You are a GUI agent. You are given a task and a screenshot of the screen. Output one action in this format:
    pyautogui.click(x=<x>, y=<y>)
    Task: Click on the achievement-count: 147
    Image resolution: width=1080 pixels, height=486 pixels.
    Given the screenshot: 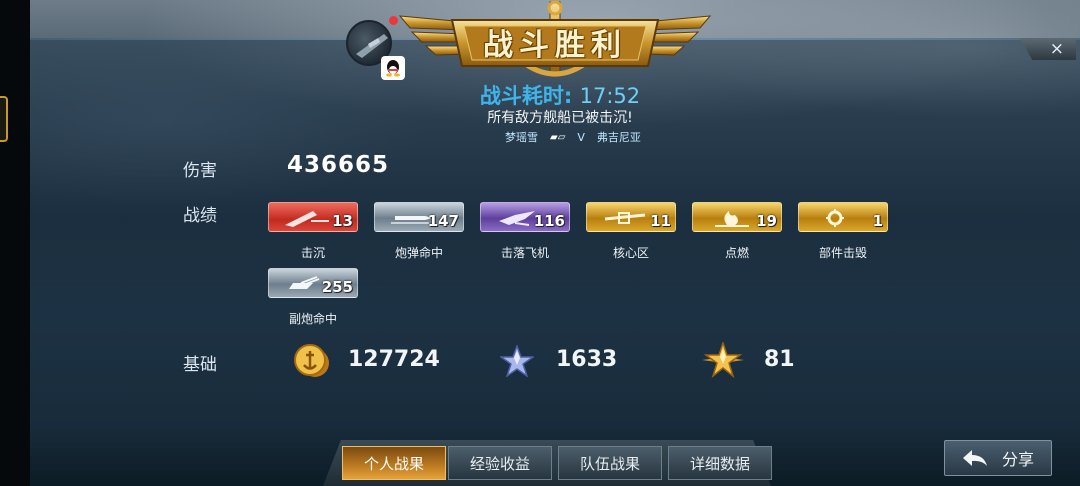 What is the action you would take?
    pyautogui.click(x=443, y=221)
    